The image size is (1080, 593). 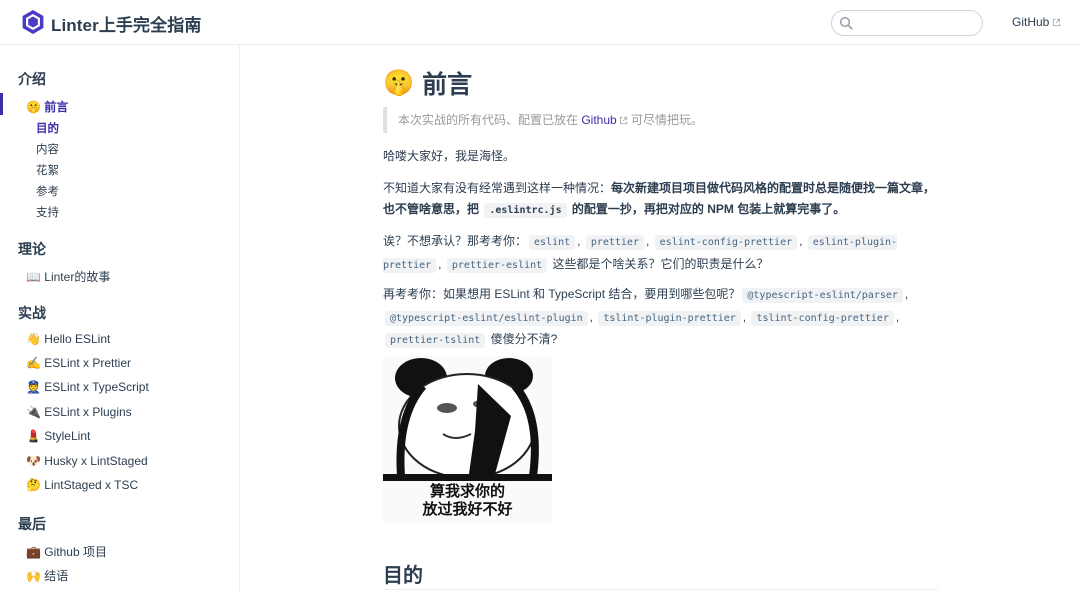 What do you see at coordinates (75, 552) in the screenshot?
I see `sidebar-item-label: Github 项目` at bounding box center [75, 552].